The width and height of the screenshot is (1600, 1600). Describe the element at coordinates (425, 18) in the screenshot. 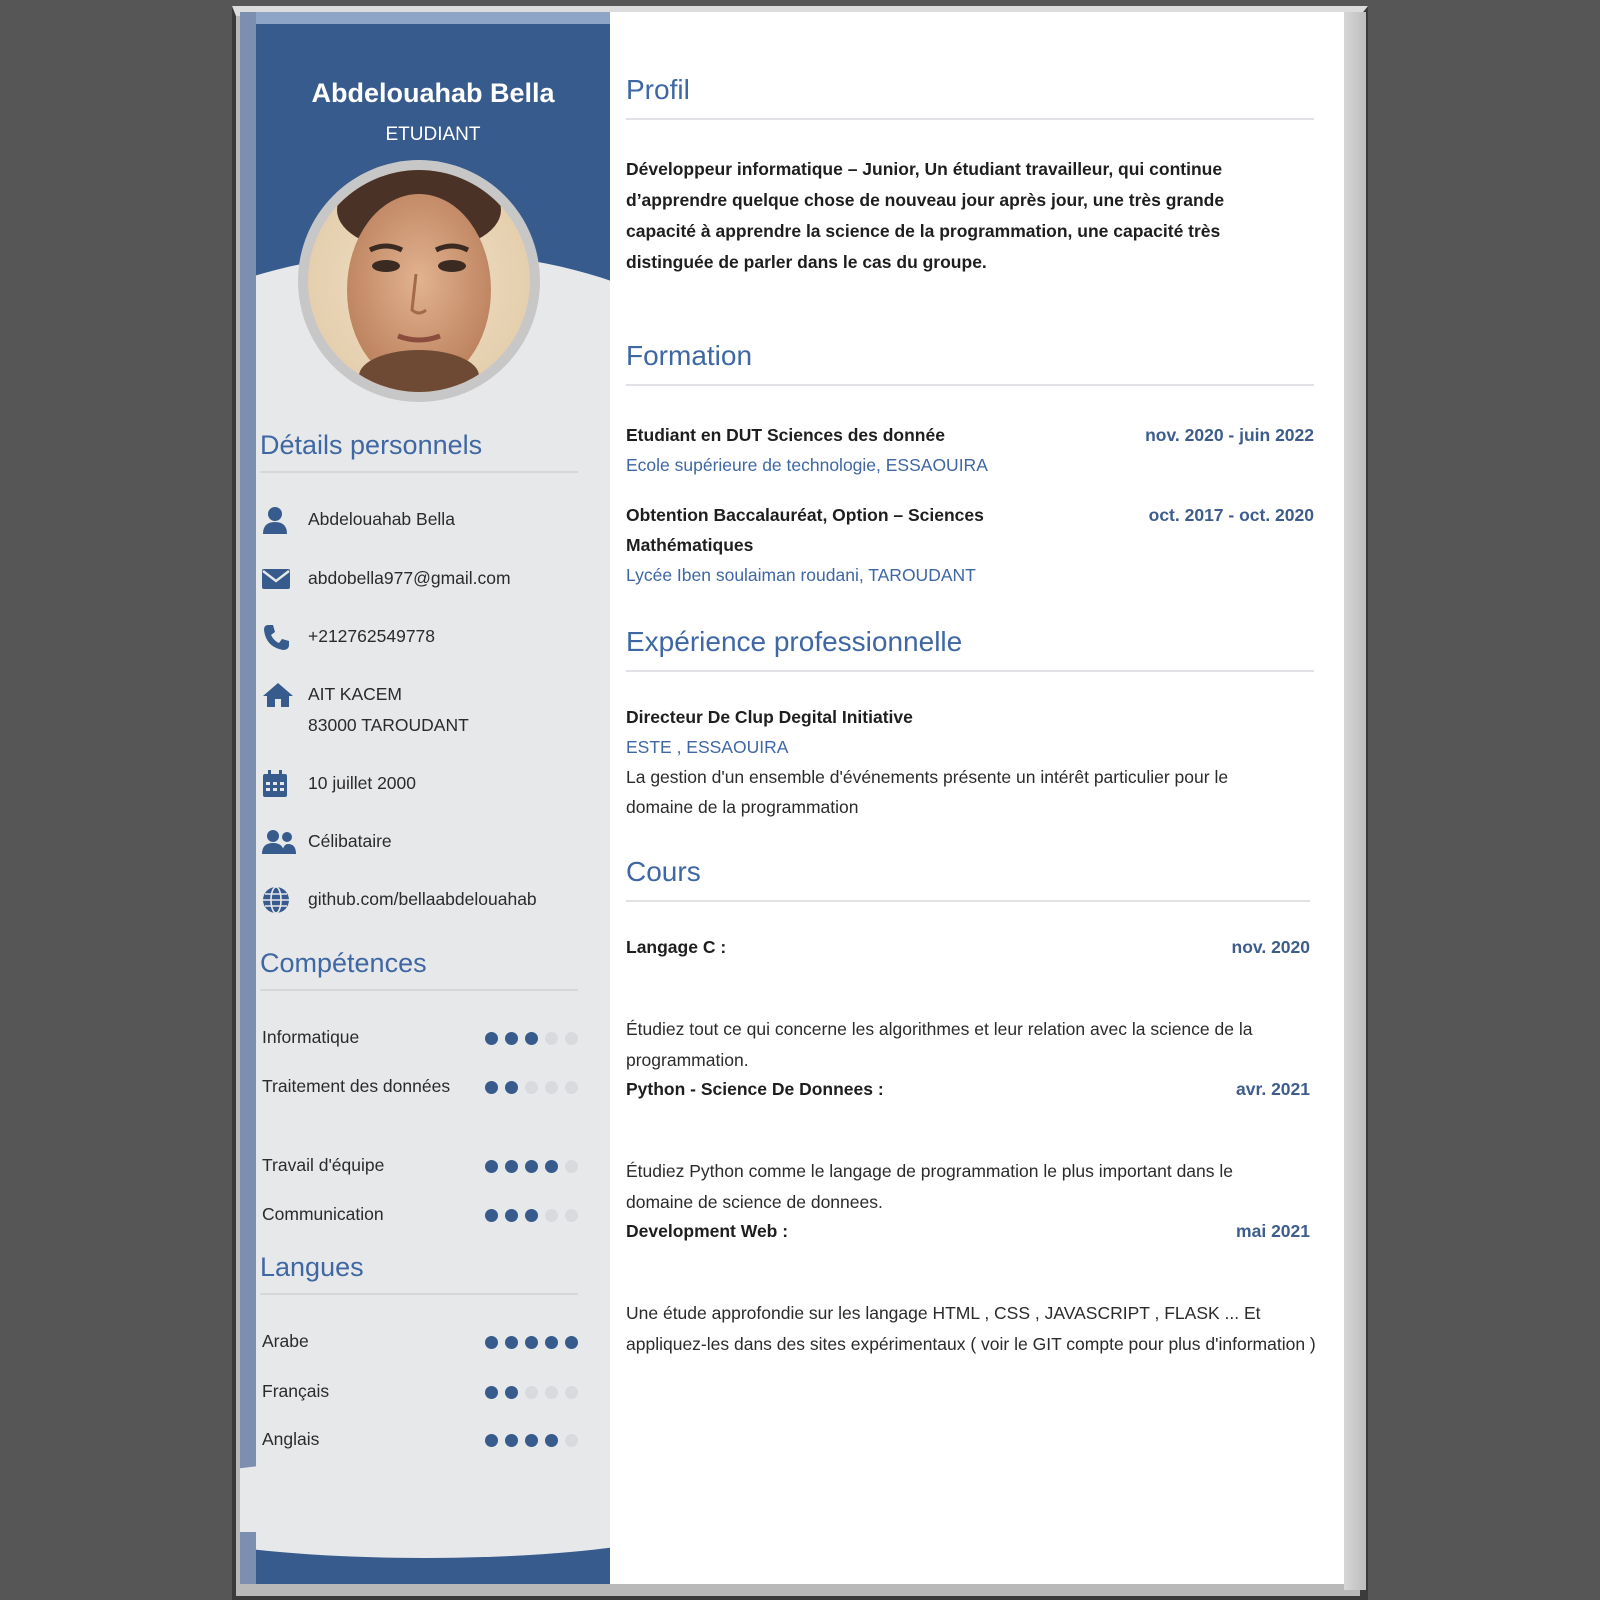

I see `sidebar-top-band` at that location.